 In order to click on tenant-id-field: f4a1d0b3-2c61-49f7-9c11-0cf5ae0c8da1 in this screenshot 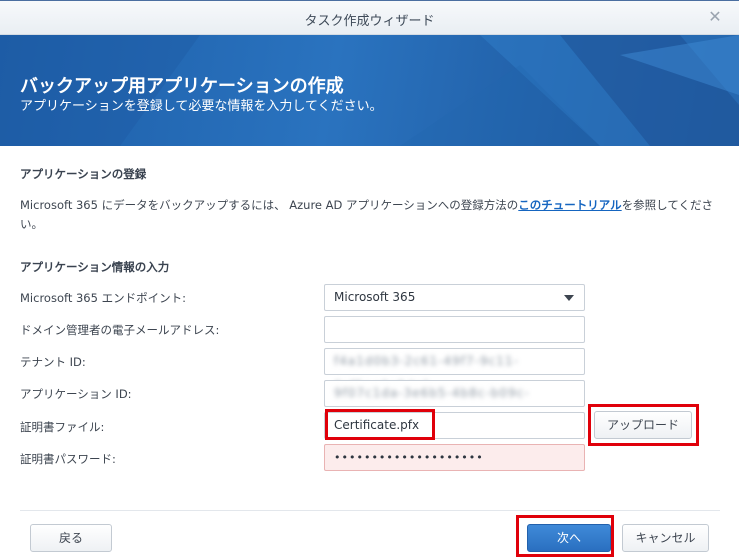, I will do `click(454, 370)`.